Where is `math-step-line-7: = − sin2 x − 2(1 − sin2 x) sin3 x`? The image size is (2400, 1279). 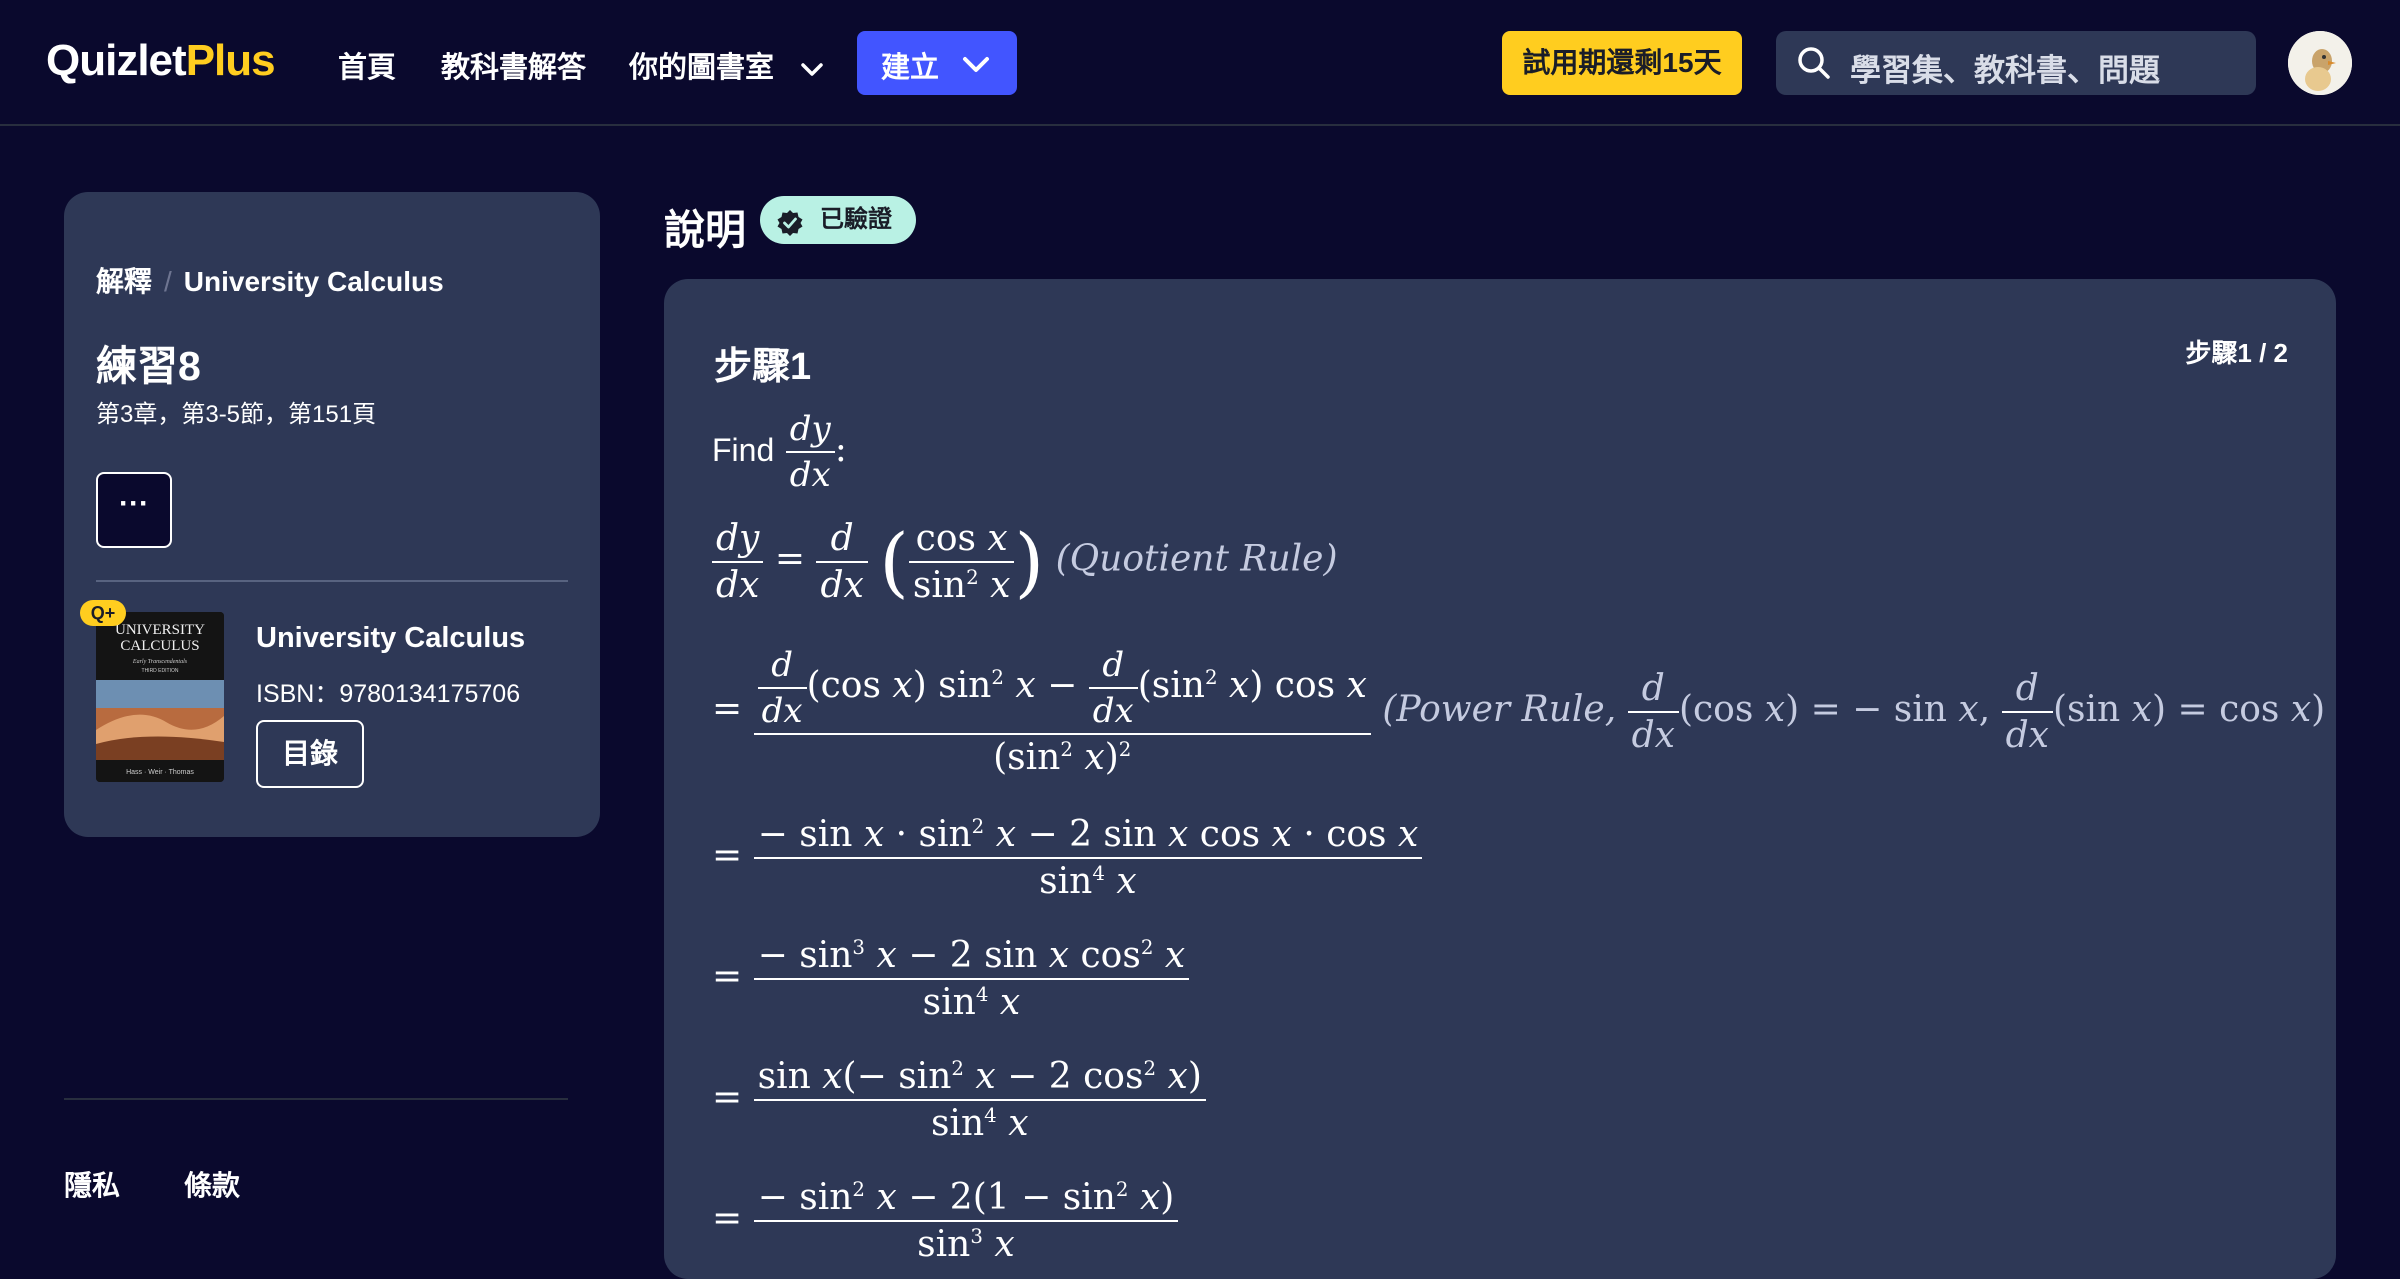 math-step-line-7: = − sin2 x − 2(1 − sin2 x) sin3 x is located at coordinates (945, 1221).